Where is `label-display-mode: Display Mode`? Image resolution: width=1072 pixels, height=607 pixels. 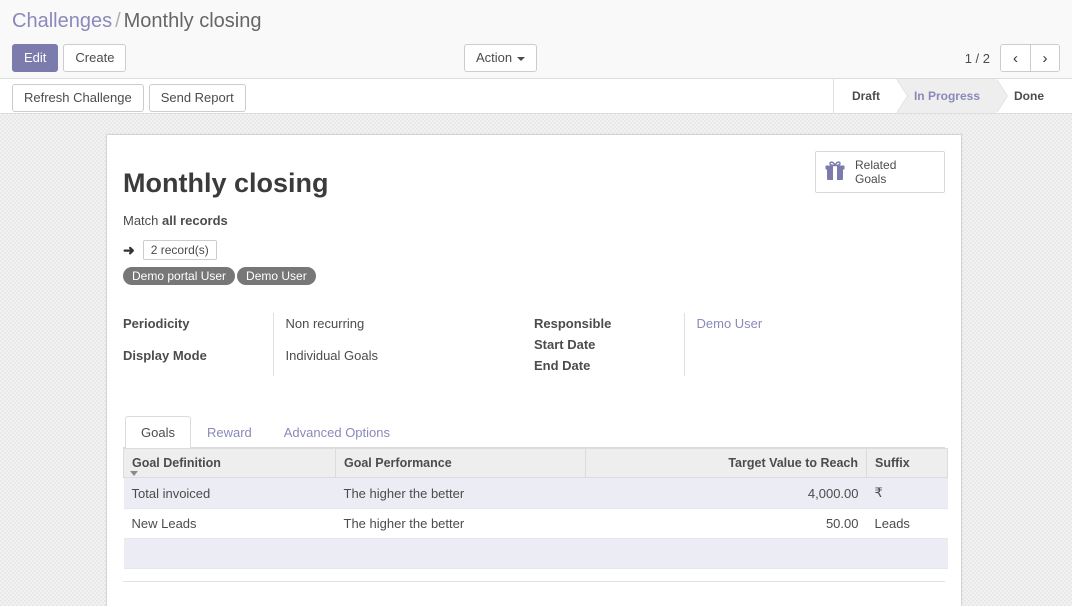
label-display-mode: Display Mode is located at coordinates (165, 355).